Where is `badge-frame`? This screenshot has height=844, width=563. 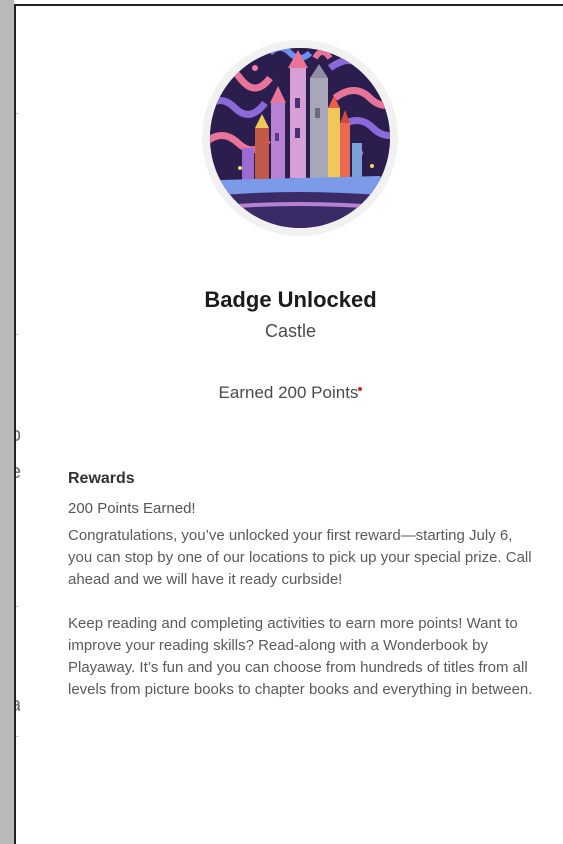
badge-frame is located at coordinates (300, 138).